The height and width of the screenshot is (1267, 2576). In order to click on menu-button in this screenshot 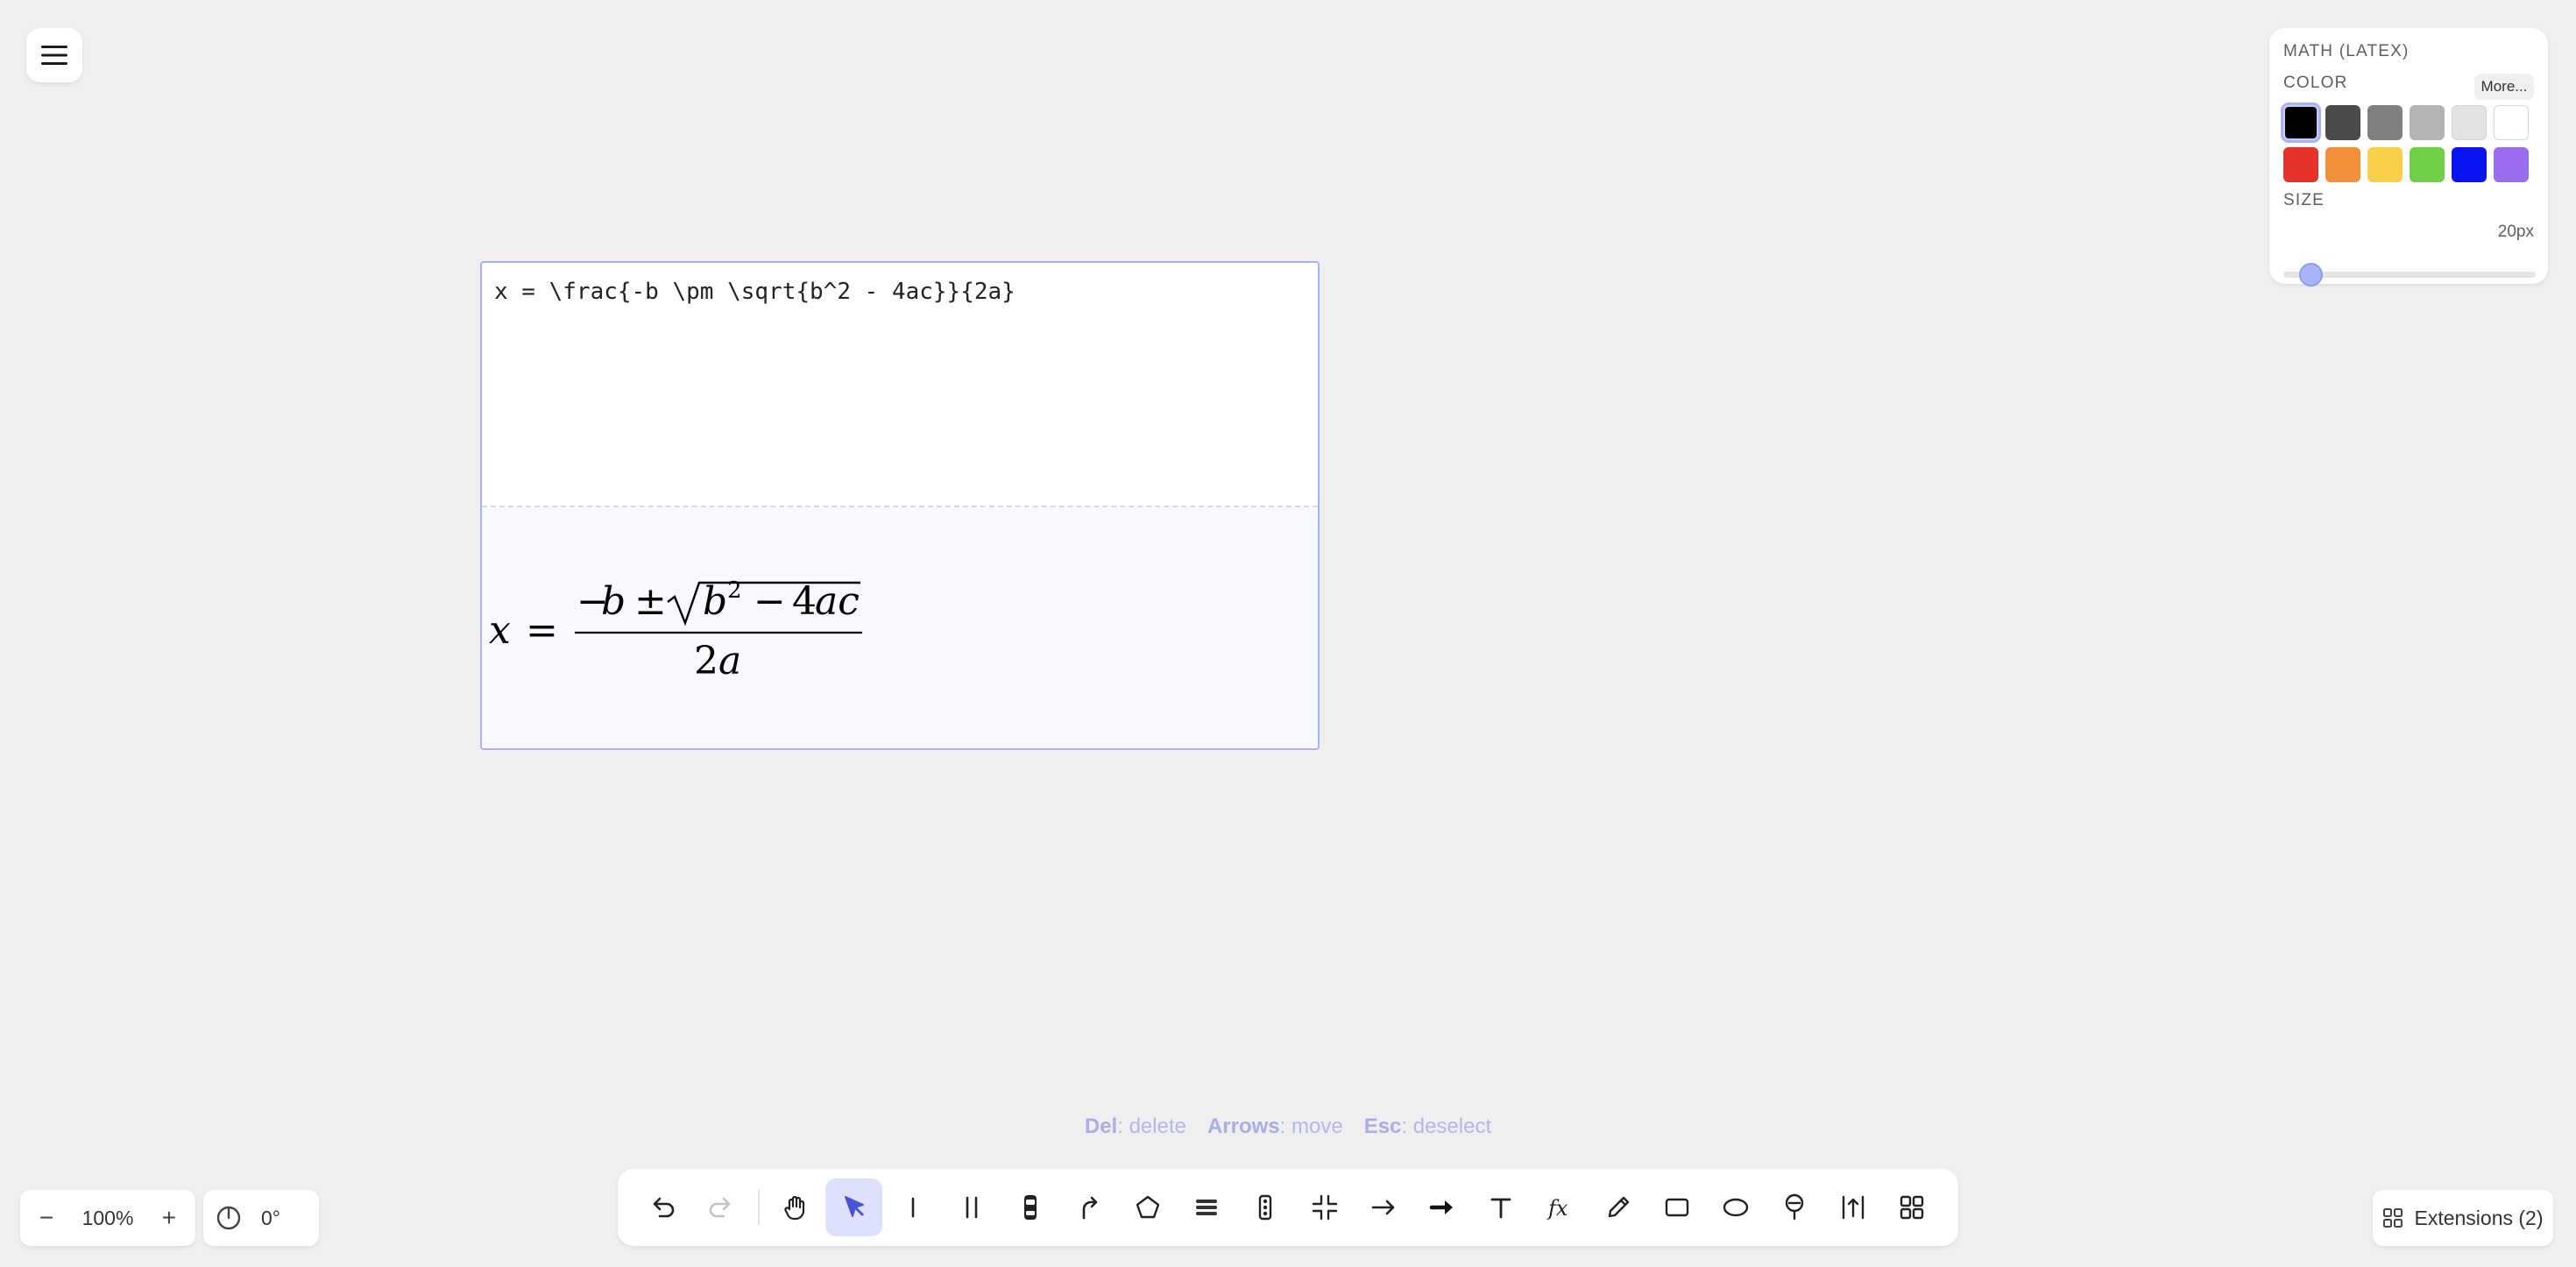, I will do `click(54, 55)`.